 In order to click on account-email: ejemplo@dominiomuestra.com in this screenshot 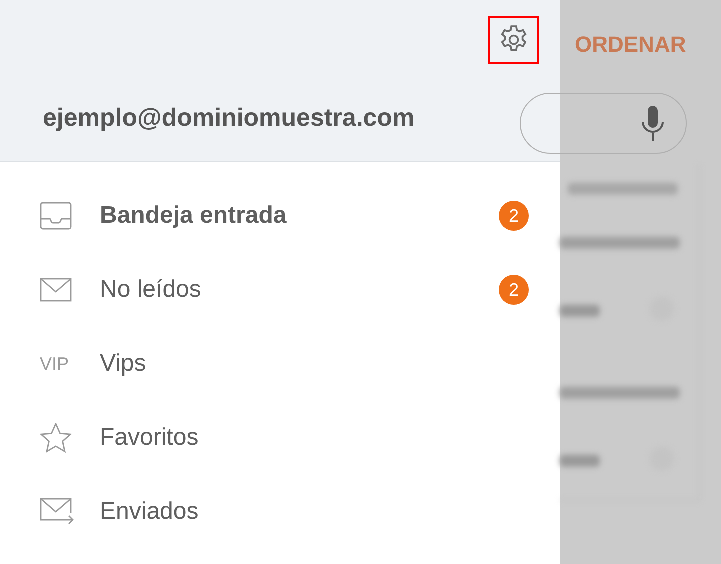, I will do `click(229, 118)`.